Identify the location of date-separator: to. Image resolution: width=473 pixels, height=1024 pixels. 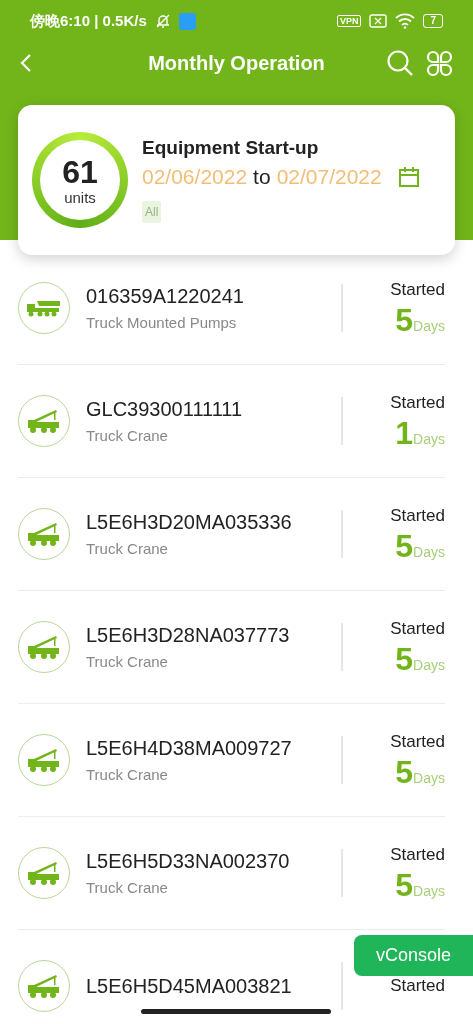
(262, 177).